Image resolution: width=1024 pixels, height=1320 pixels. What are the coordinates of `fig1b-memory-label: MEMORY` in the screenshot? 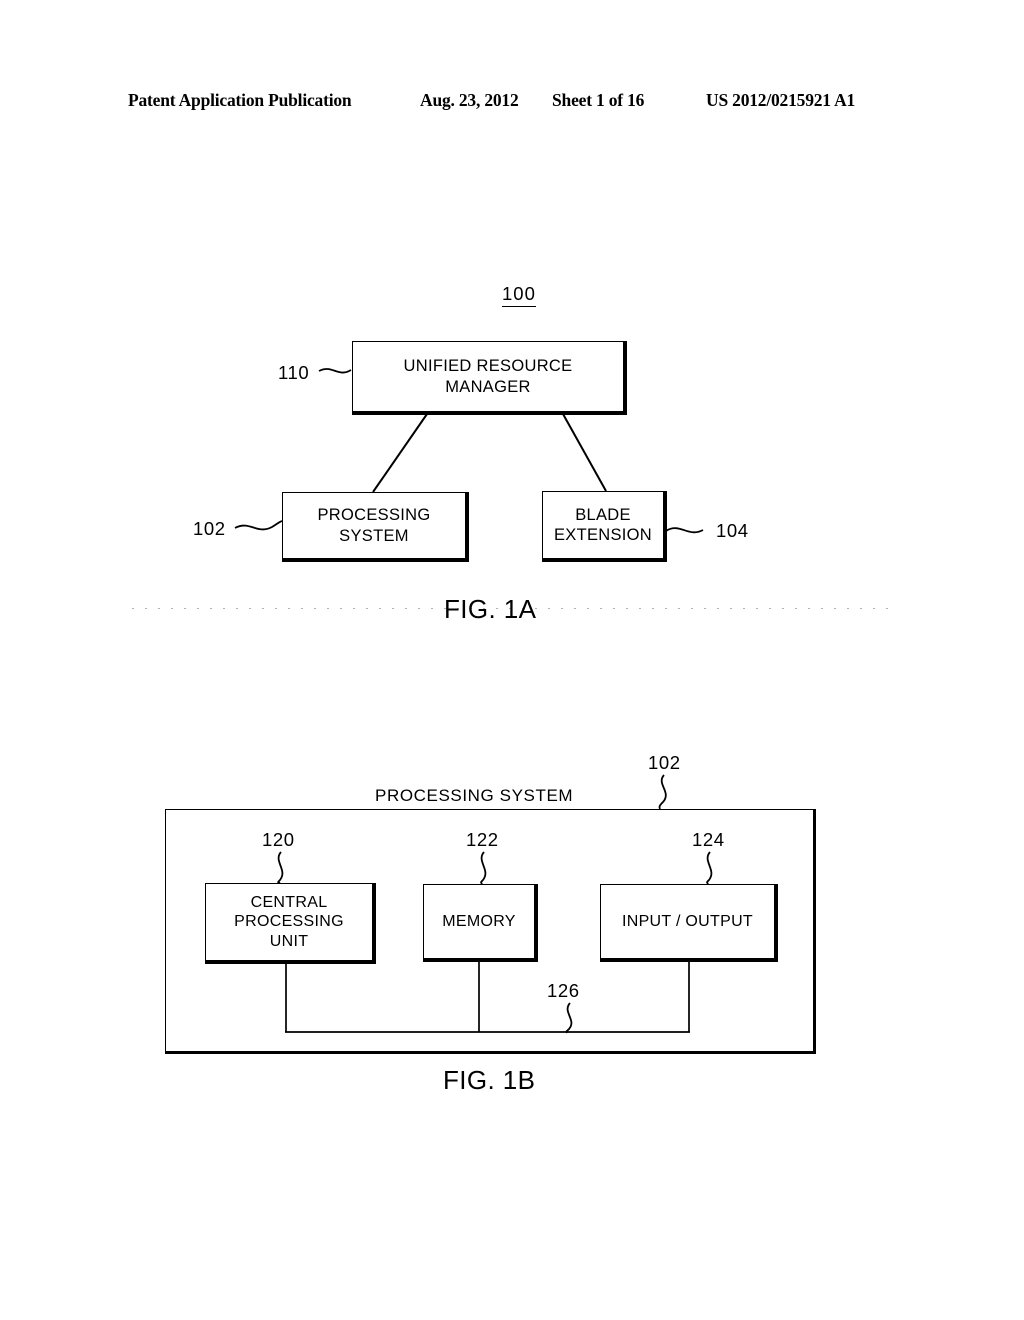 It's located at (479, 921).